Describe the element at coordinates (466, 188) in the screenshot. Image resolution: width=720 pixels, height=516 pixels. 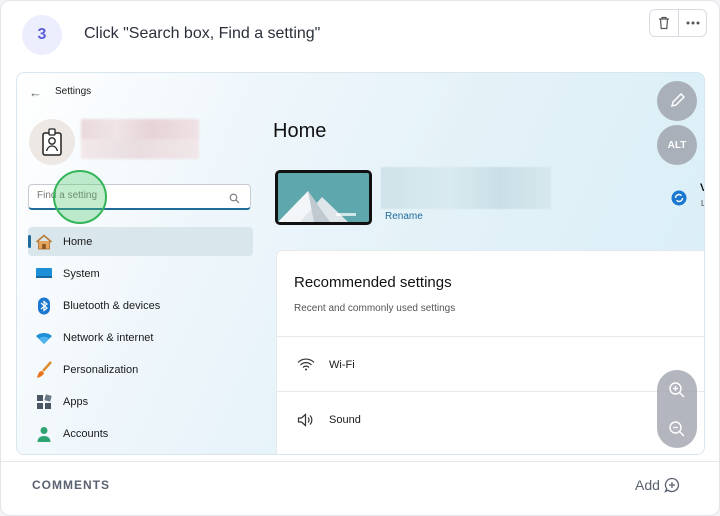
I see `blurred-device-name` at that location.